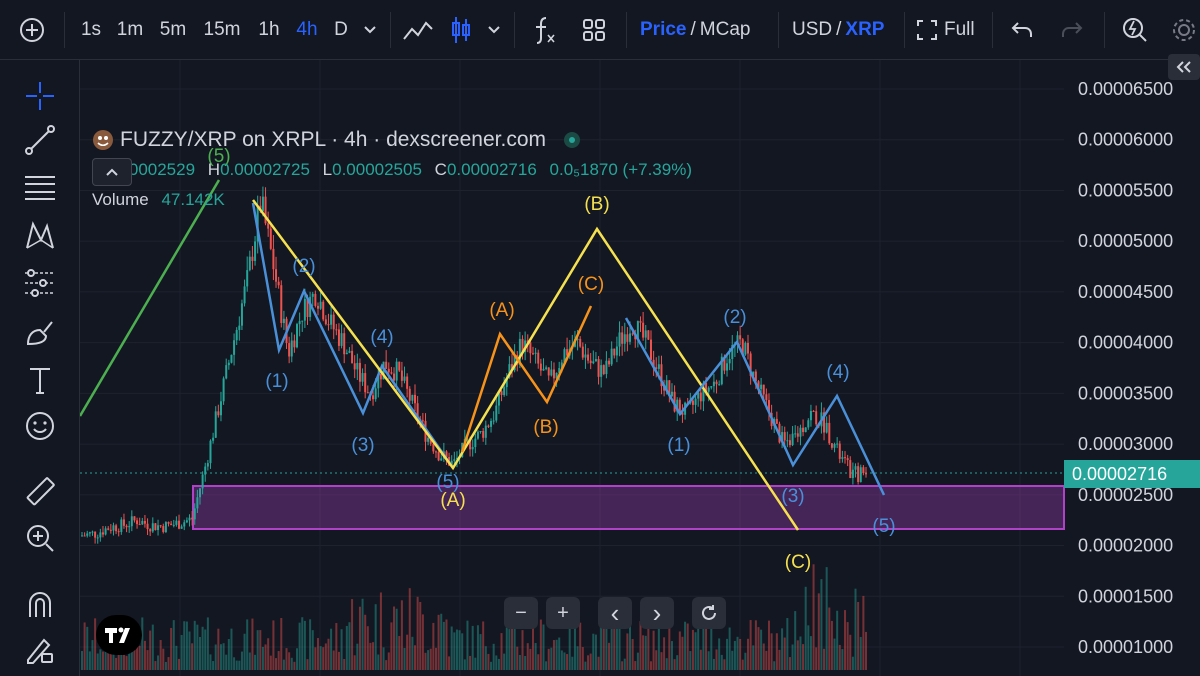  Describe the element at coordinates (32, 30) in the screenshot. I see `add-indicator-button` at that location.